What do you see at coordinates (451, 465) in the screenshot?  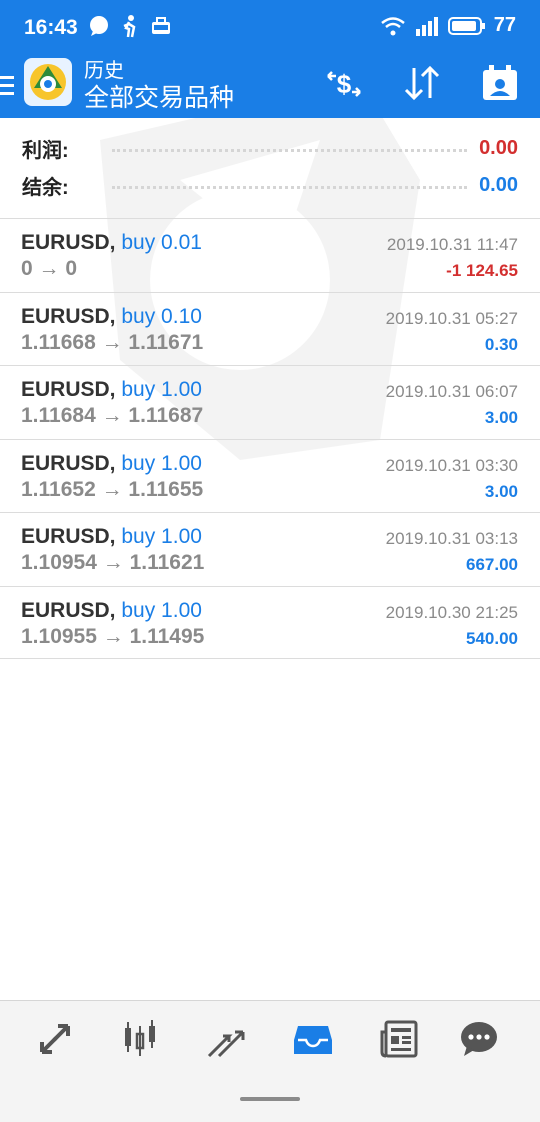 I see `deal-time: 2019.10.31 03:30` at bounding box center [451, 465].